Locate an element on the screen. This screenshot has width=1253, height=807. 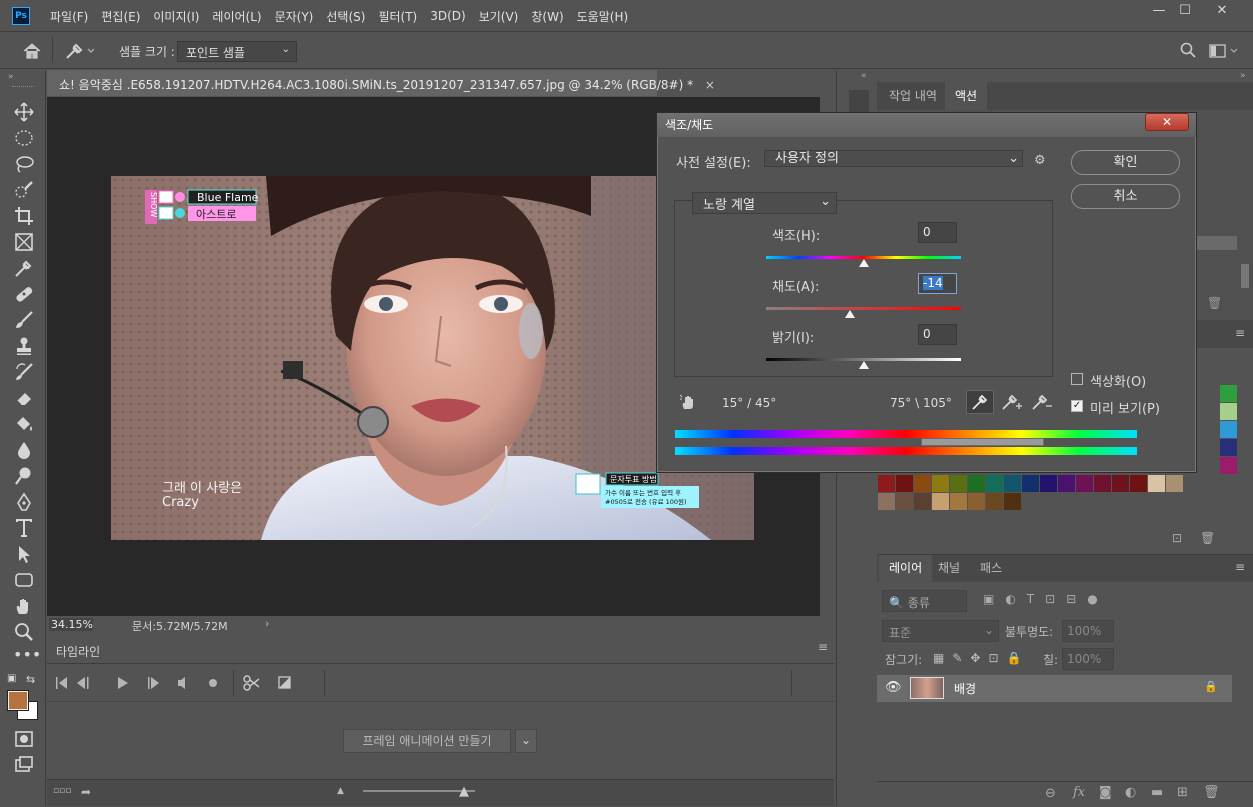
hue-slider-thumb is located at coordinates (863, 263).